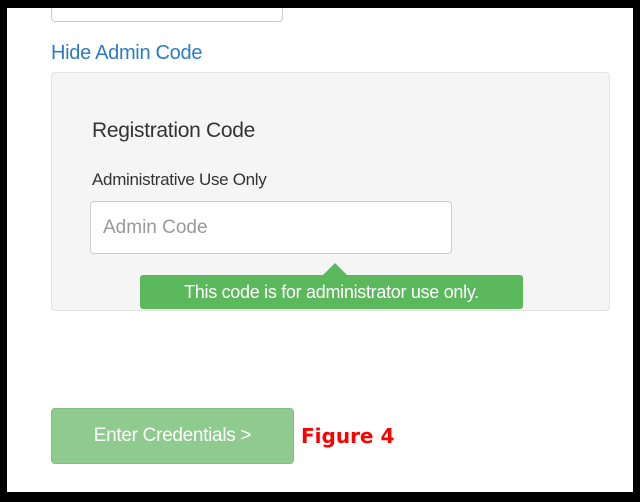 This screenshot has height=502, width=640. Describe the element at coordinates (335, 269) in the screenshot. I see `tooltip-arrow` at that location.